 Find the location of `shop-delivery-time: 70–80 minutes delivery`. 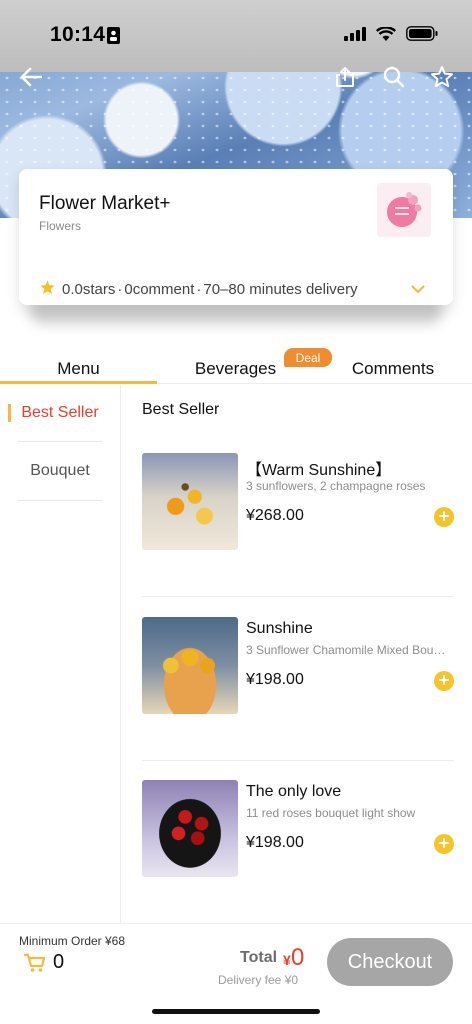

shop-delivery-time: 70–80 minutes delivery is located at coordinates (280, 289).